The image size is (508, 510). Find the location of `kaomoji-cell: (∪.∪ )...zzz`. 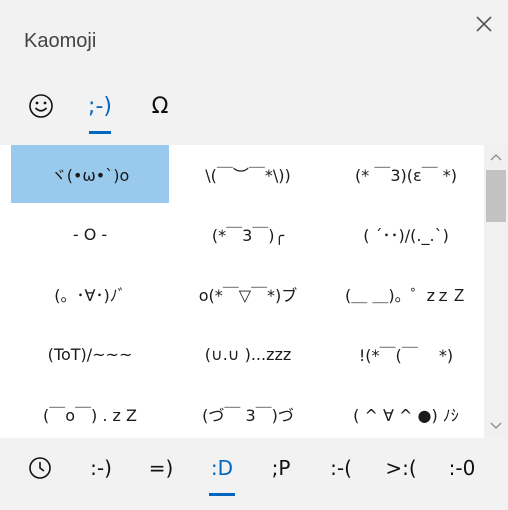

kaomoji-cell: (∪.∪ )...zzz is located at coordinates (248, 354).